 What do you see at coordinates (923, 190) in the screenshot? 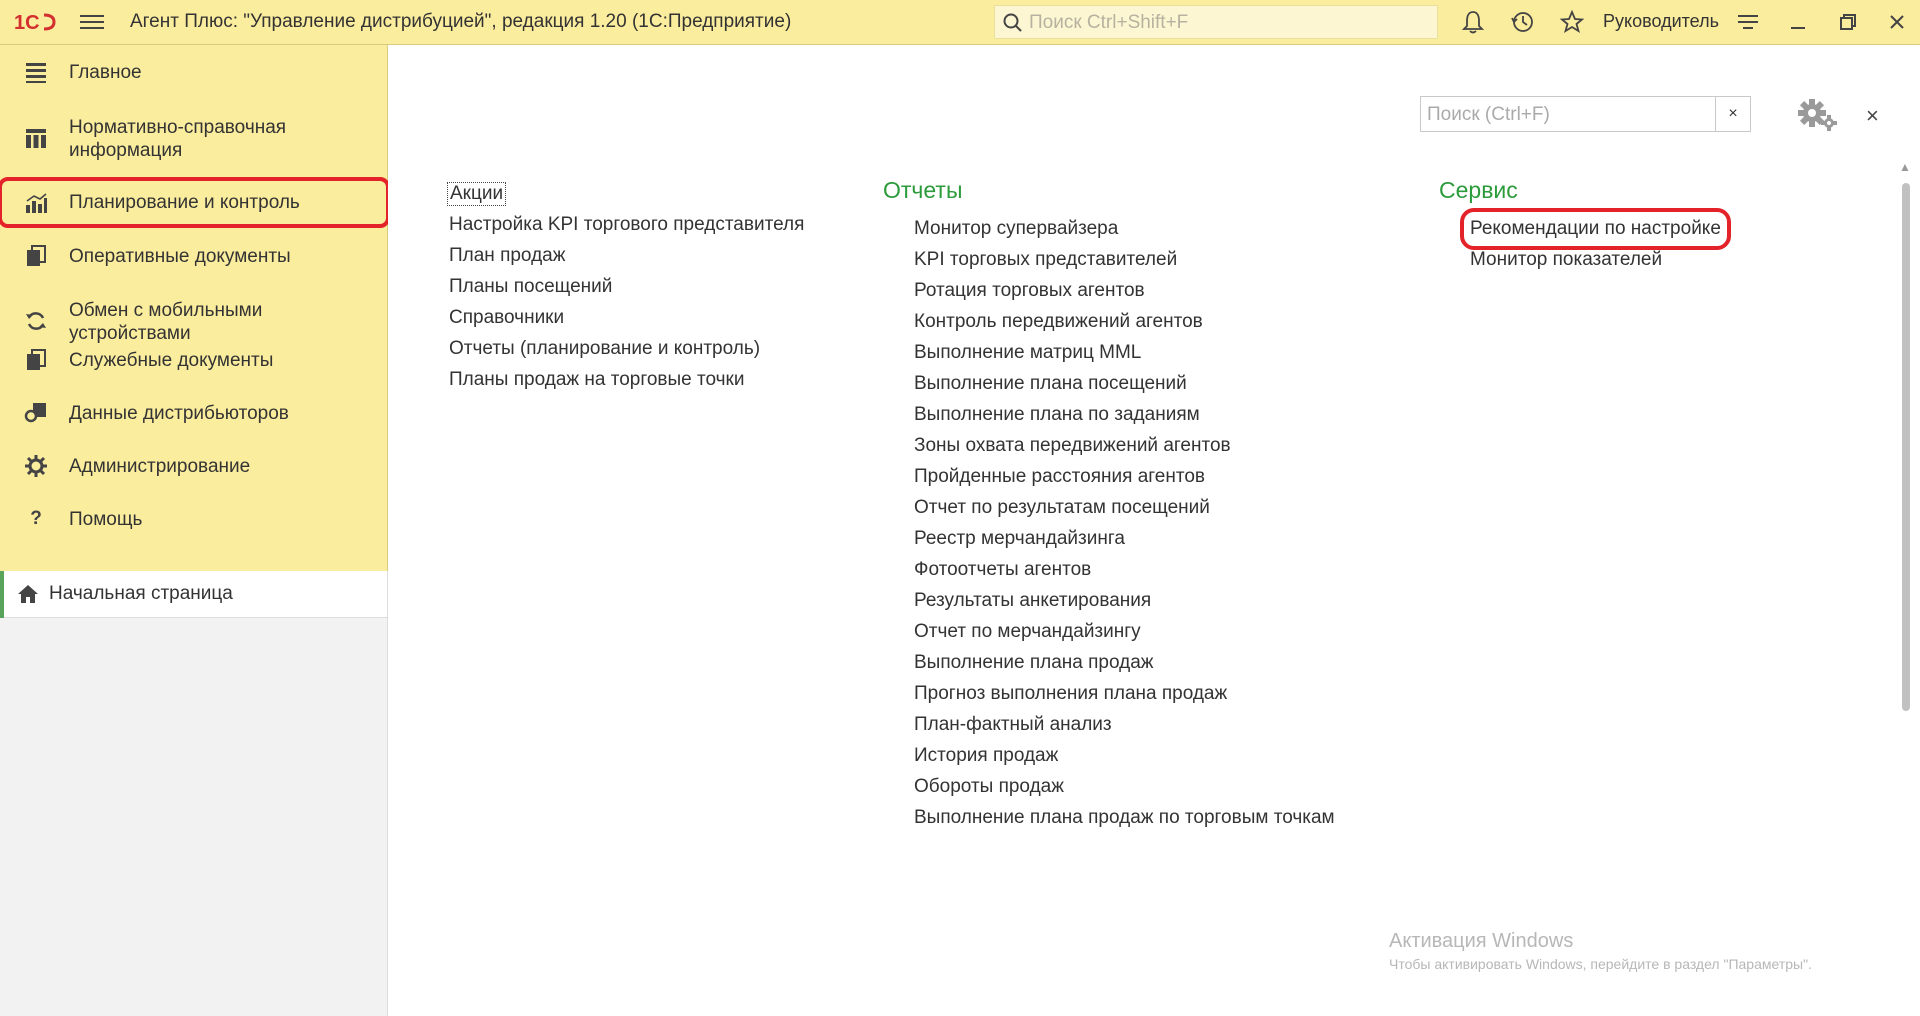
I see `group-heading-reports: Отчеты` at bounding box center [923, 190].